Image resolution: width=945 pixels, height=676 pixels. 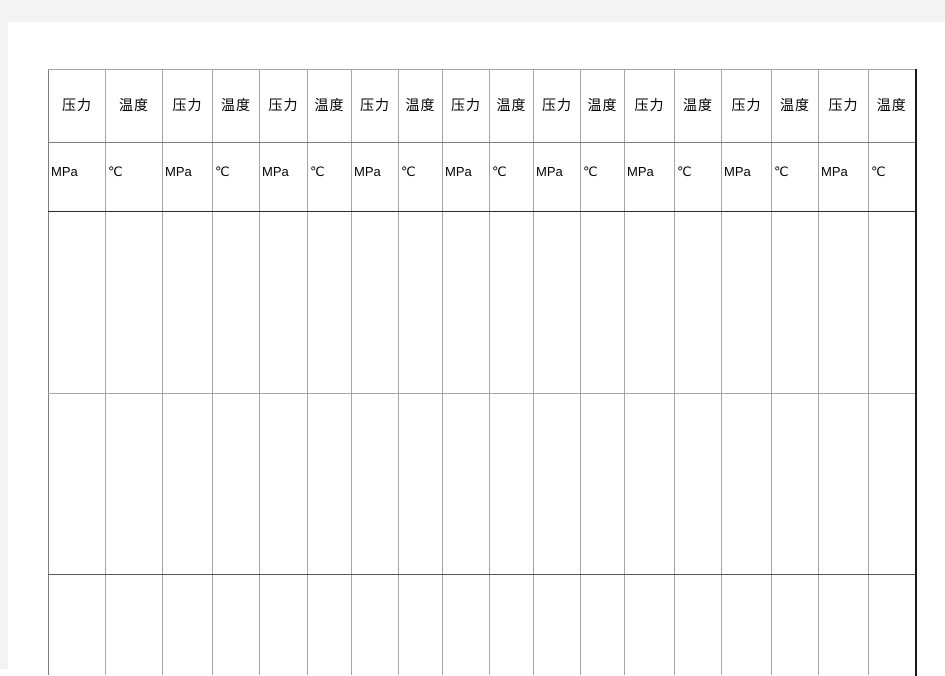 What do you see at coordinates (187, 625) in the screenshot?
I see `data-cell-r2-c2` at bounding box center [187, 625].